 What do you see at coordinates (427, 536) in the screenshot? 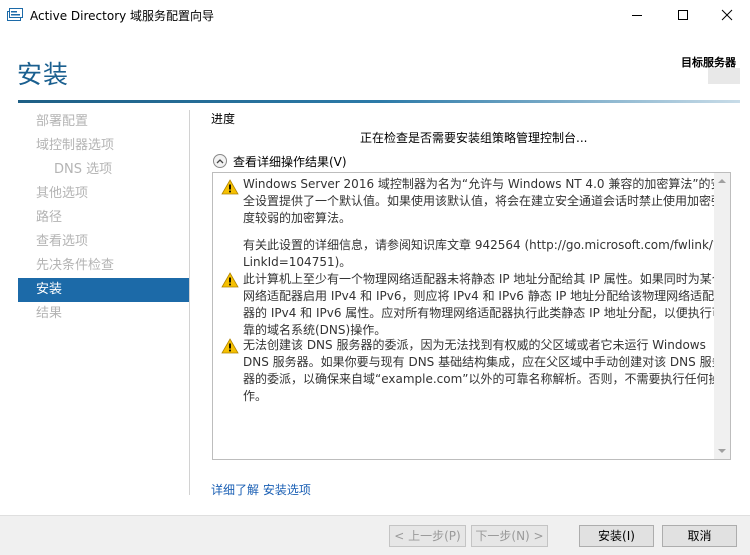
I see `back-button: < 上一步(P)` at bounding box center [427, 536].